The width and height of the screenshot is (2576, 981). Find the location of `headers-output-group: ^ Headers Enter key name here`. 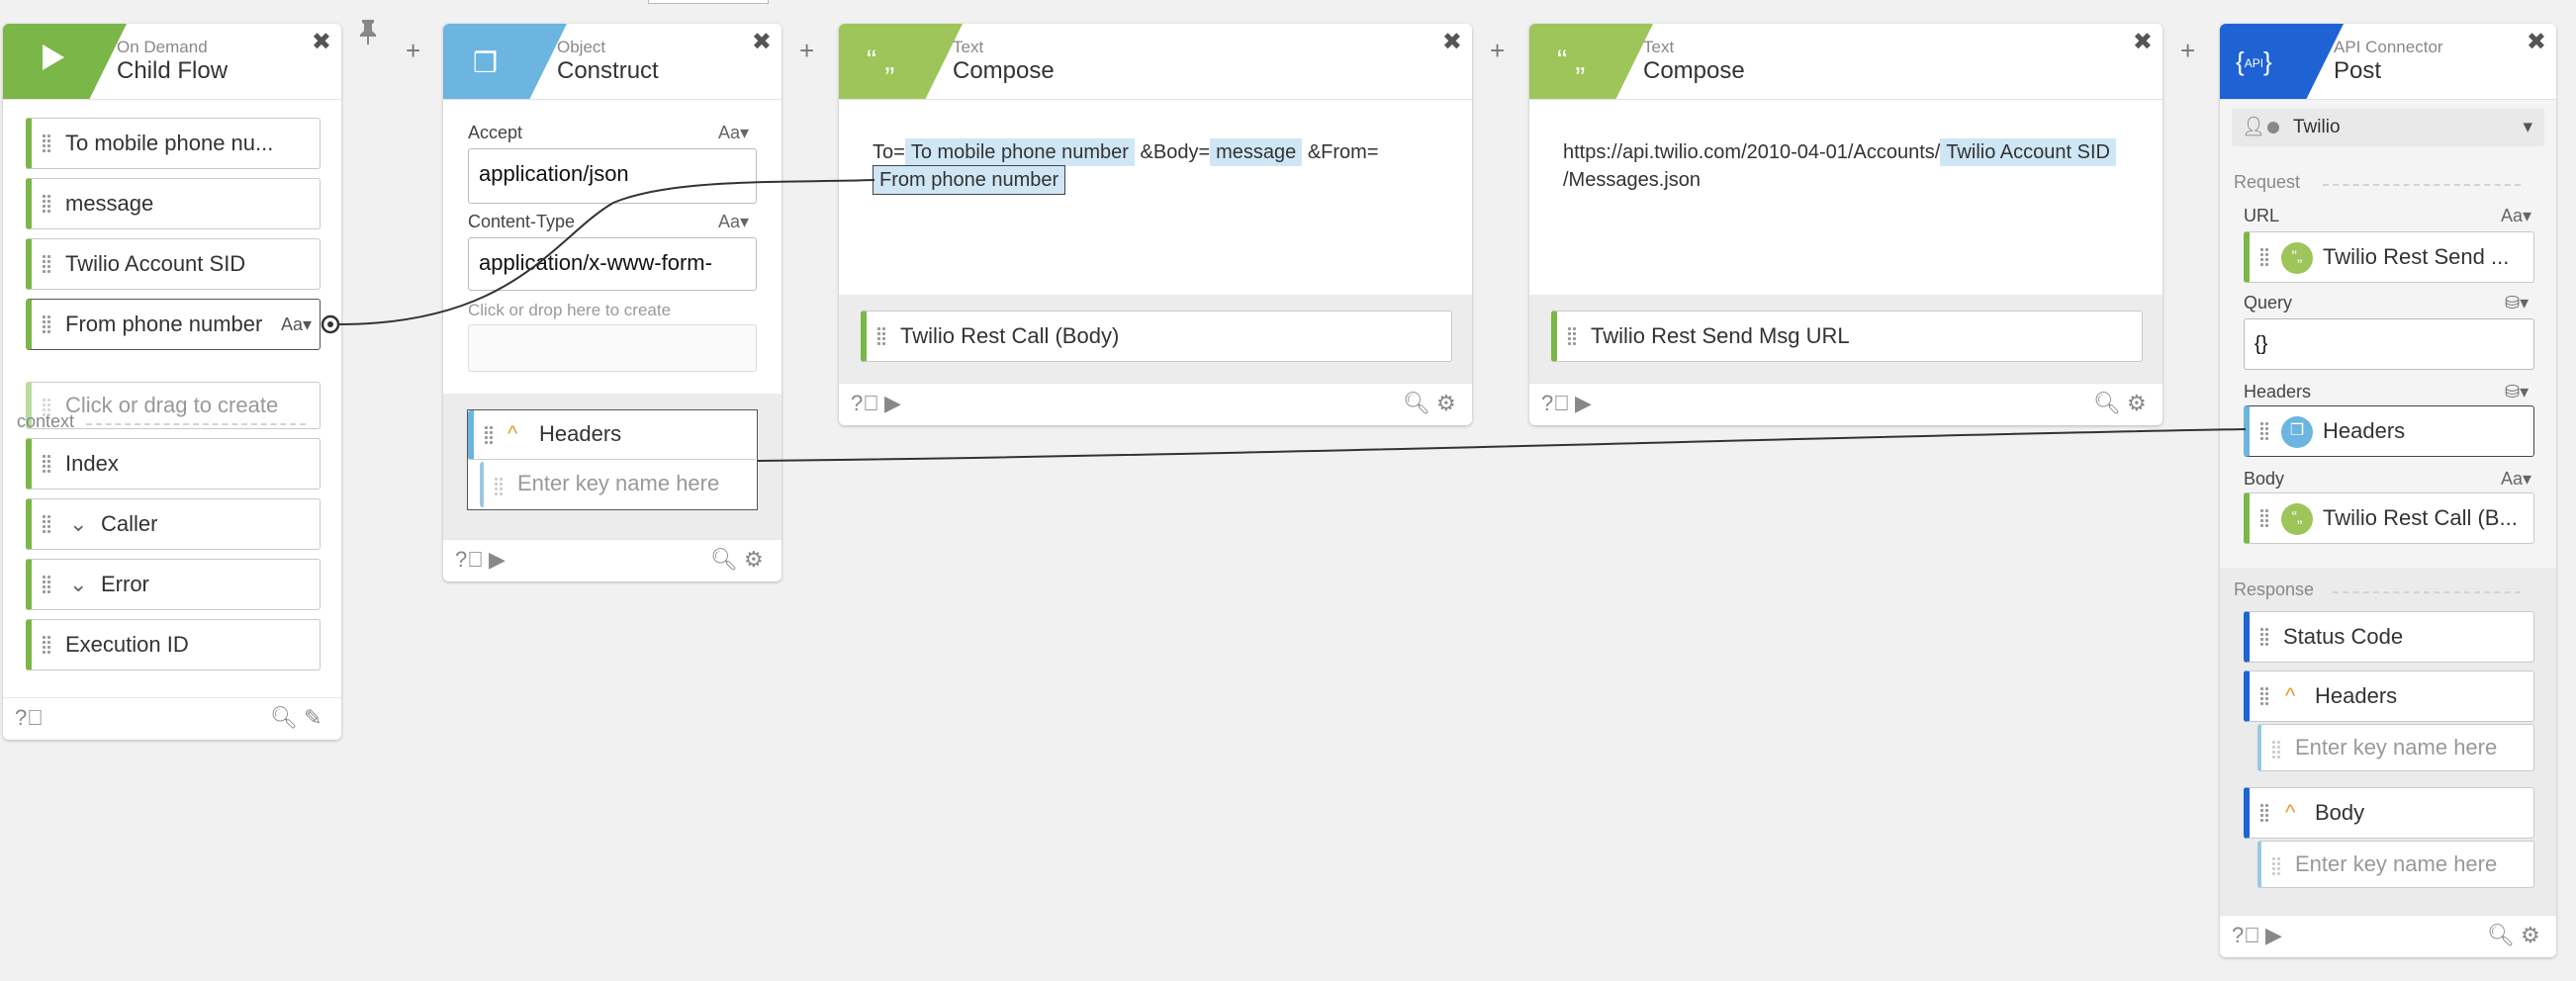

headers-output-group: ^ Headers Enter key name here is located at coordinates (613, 459).